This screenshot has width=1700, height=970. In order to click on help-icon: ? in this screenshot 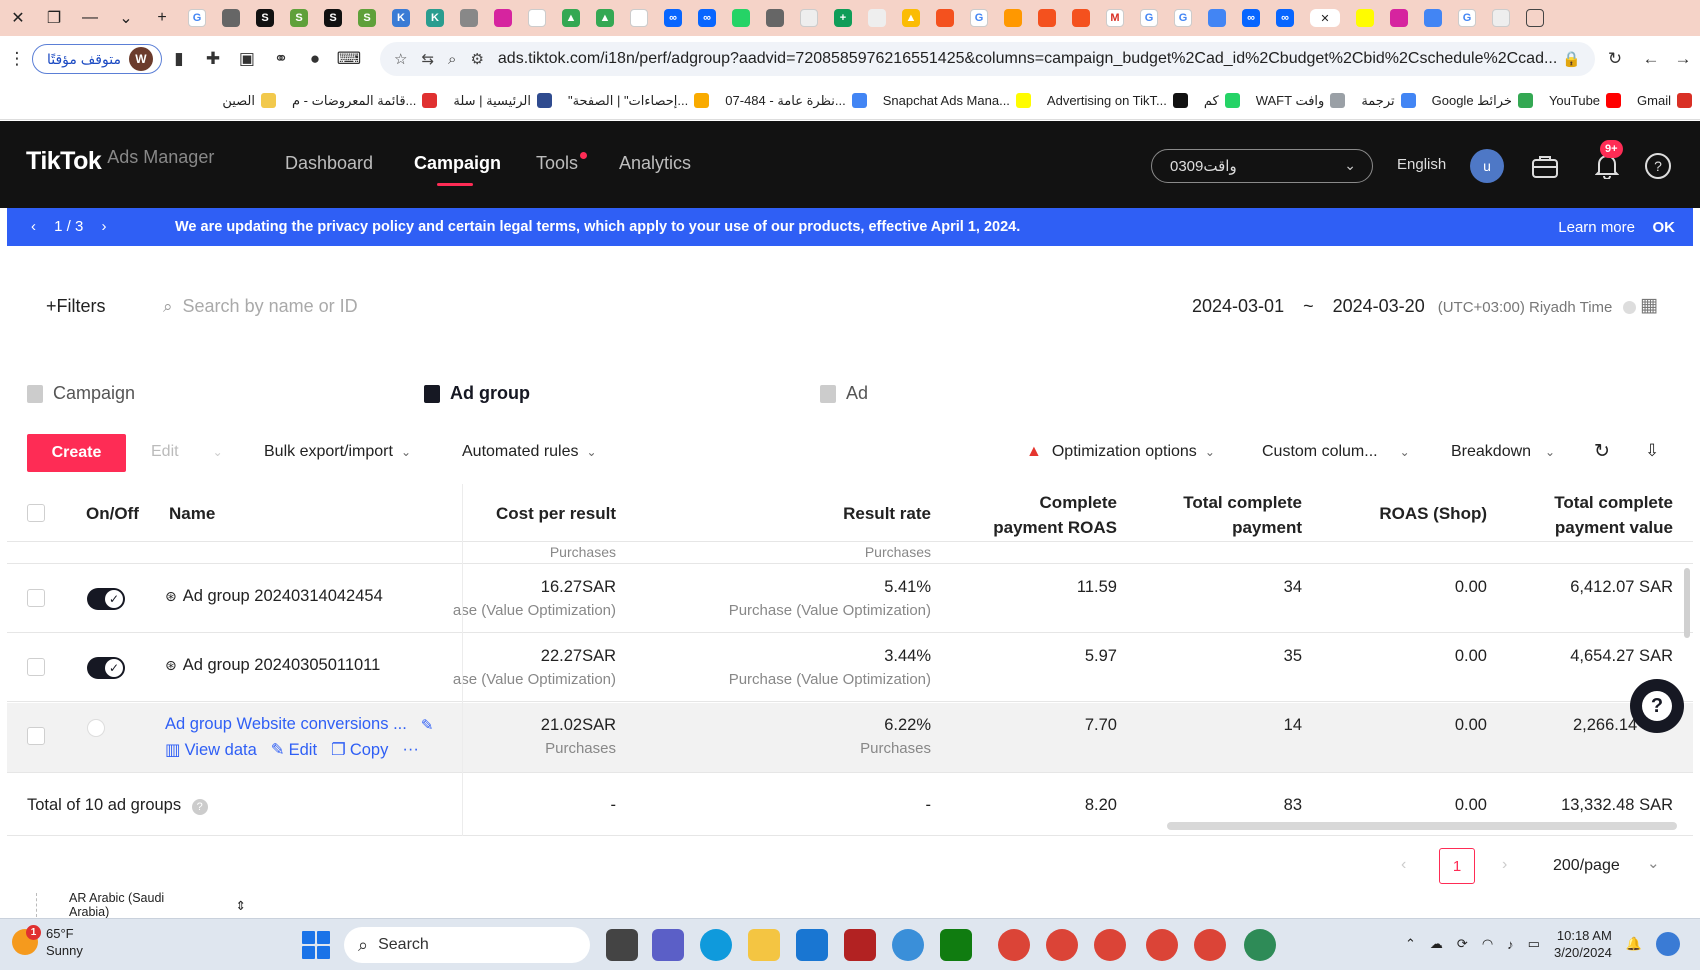, I will do `click(1658, 166)`.